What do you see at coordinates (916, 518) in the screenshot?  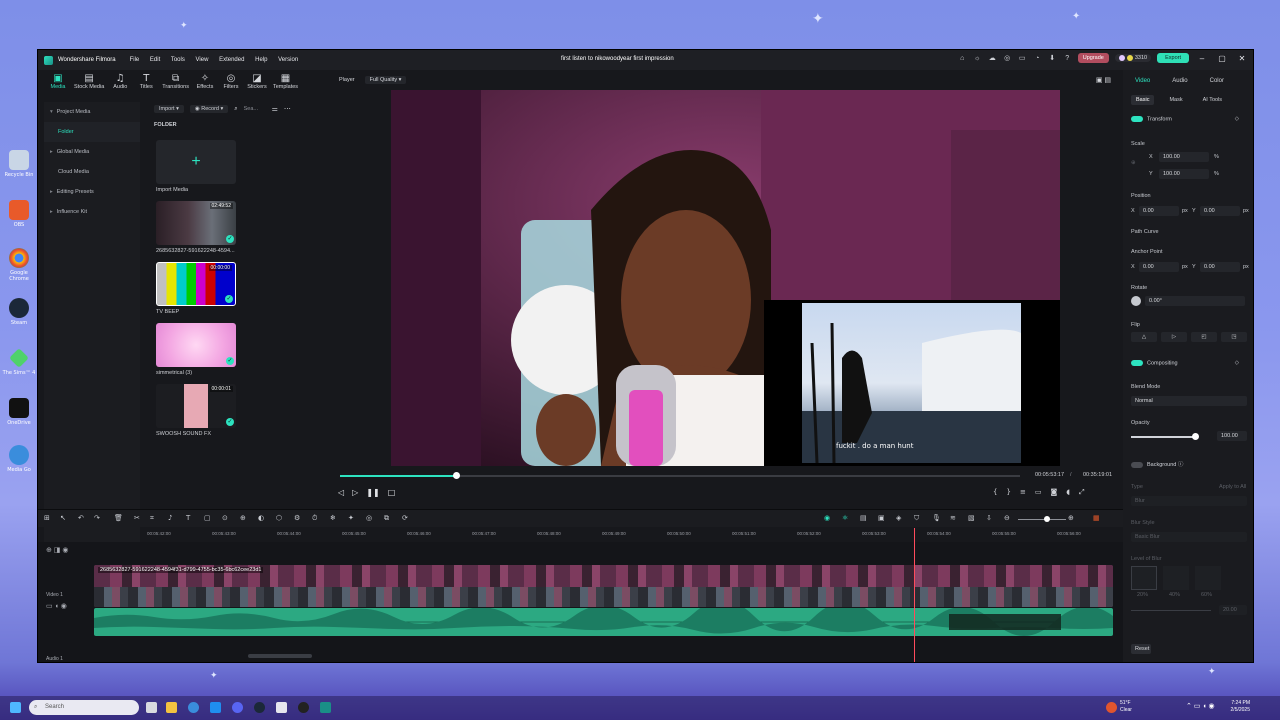 I see `shield-icon: ⛉` at bounding box center [916, 518].